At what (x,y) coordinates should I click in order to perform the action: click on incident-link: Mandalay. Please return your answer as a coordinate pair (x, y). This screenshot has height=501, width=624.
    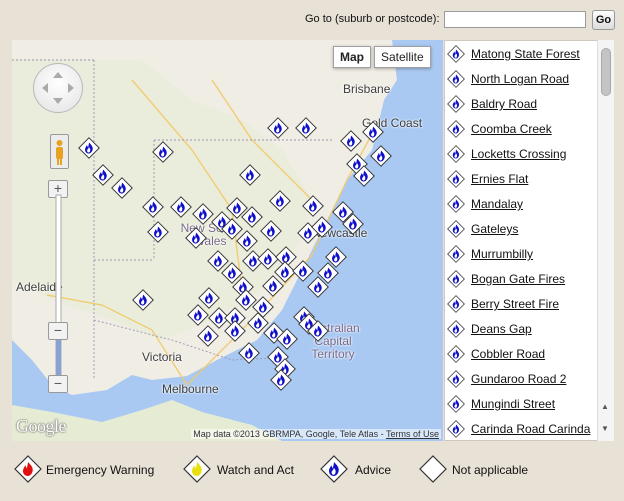
    Looking at the image, I should click on (497, 204).